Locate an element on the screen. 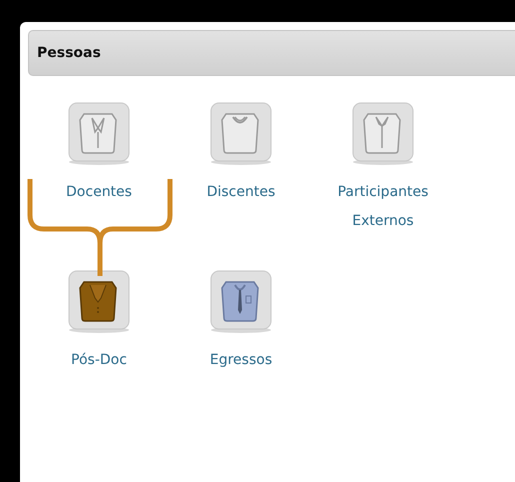 This screenshot has width=515, height=482. category-link: Pós-Doc is located at coordinates (99, 360).